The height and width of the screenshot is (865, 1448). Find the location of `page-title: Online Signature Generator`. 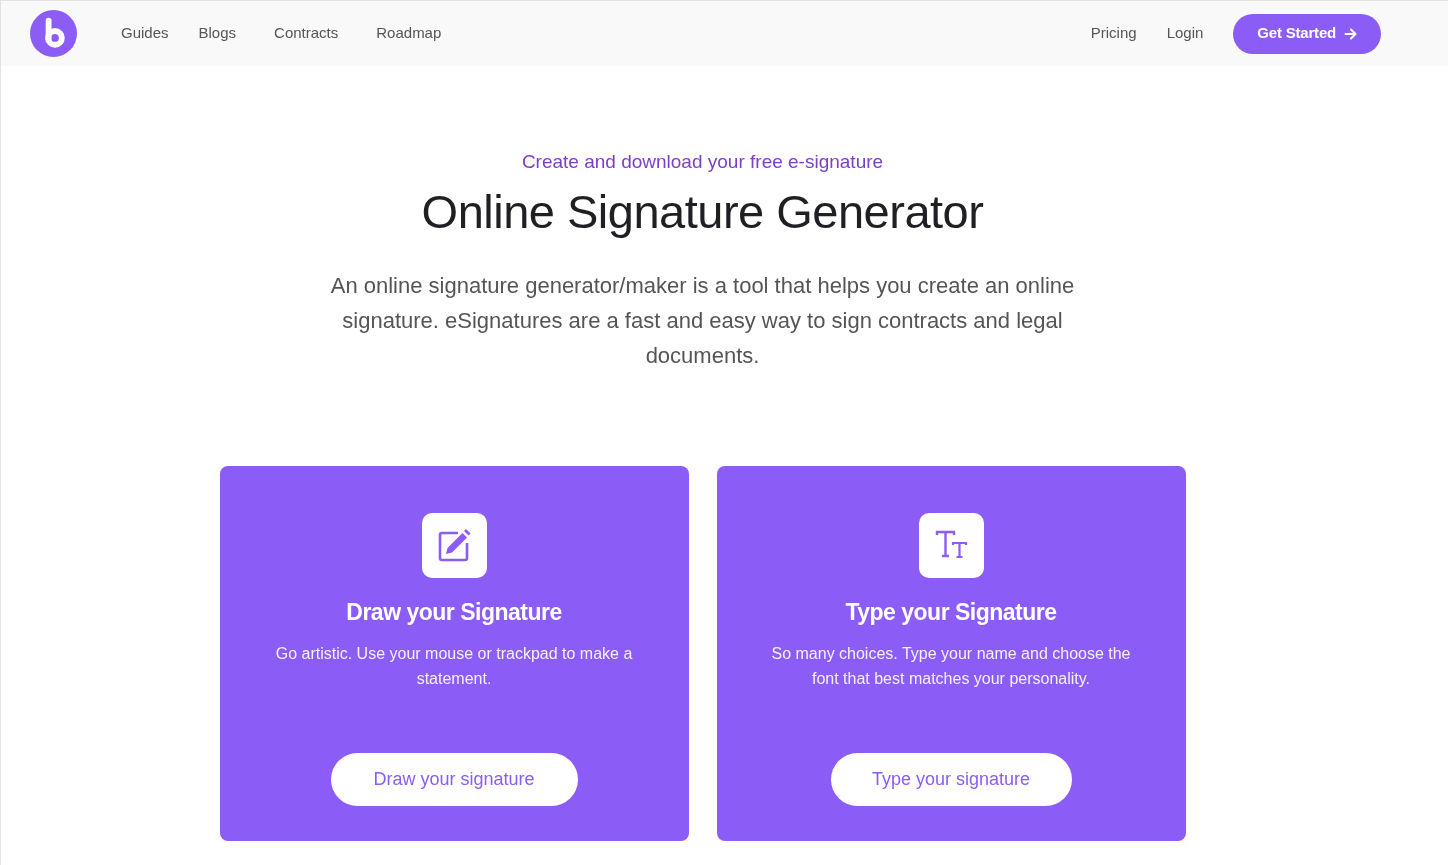

page-title: Online Signature Generator is located at coordinates (702, 212).